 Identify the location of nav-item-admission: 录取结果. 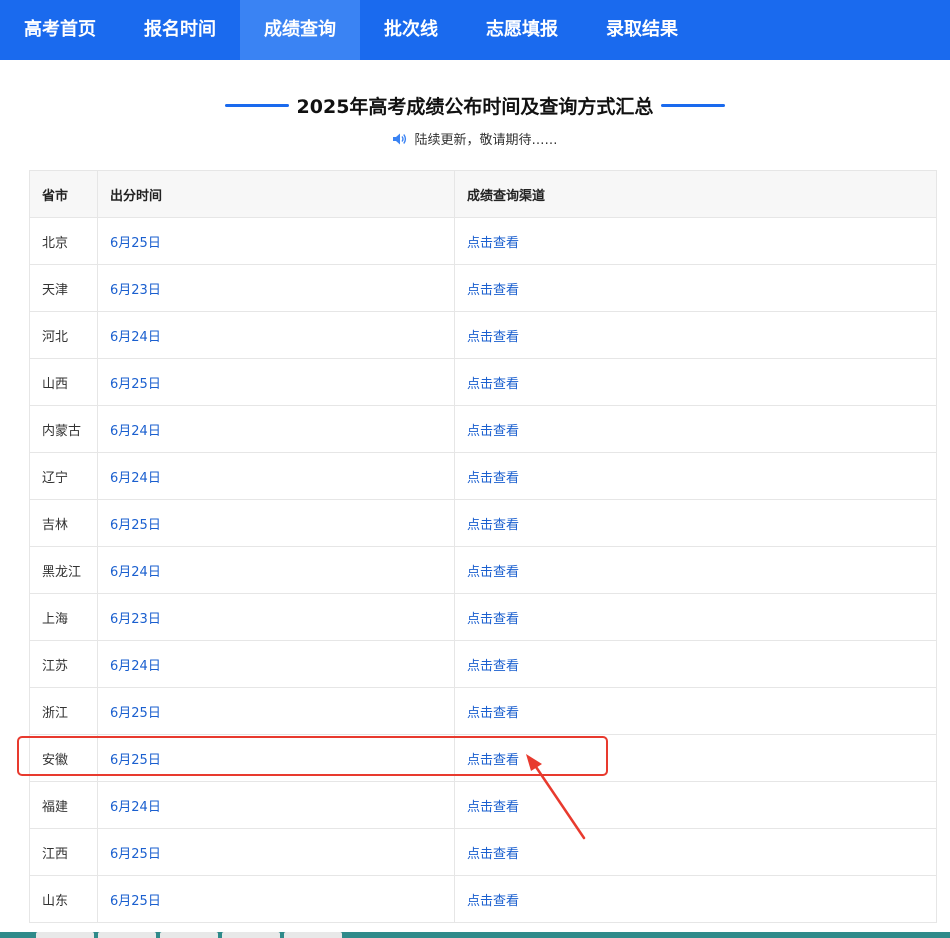
(642, 30).